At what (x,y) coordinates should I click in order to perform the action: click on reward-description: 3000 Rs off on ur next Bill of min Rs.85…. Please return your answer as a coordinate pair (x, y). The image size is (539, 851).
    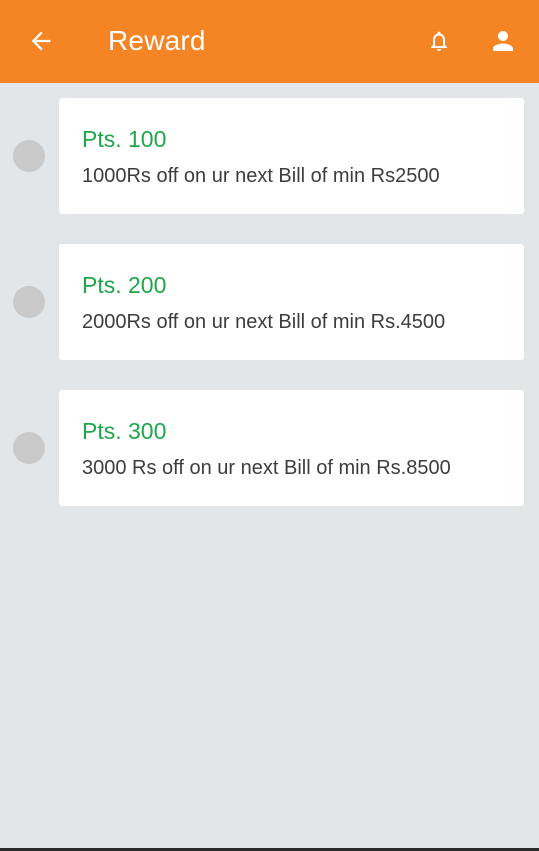
    Looking at the image, I should click on (266, 468).